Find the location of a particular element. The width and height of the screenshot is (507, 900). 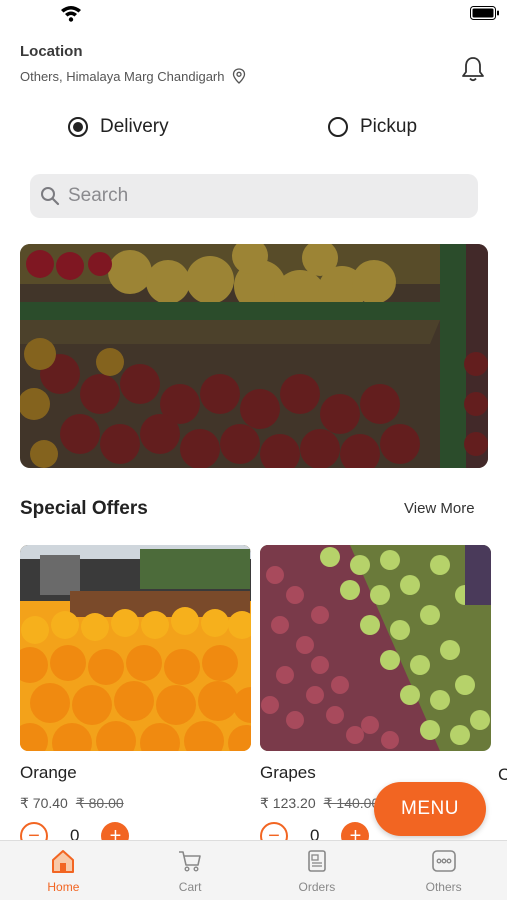

product-name: Orange is located at coordinates (48, 772).